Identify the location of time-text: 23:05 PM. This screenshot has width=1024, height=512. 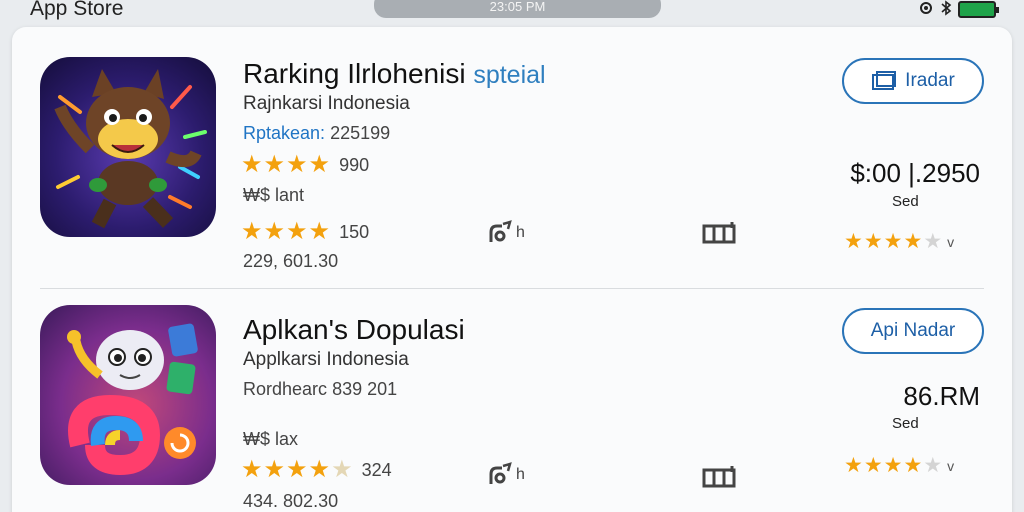
(517, 7).